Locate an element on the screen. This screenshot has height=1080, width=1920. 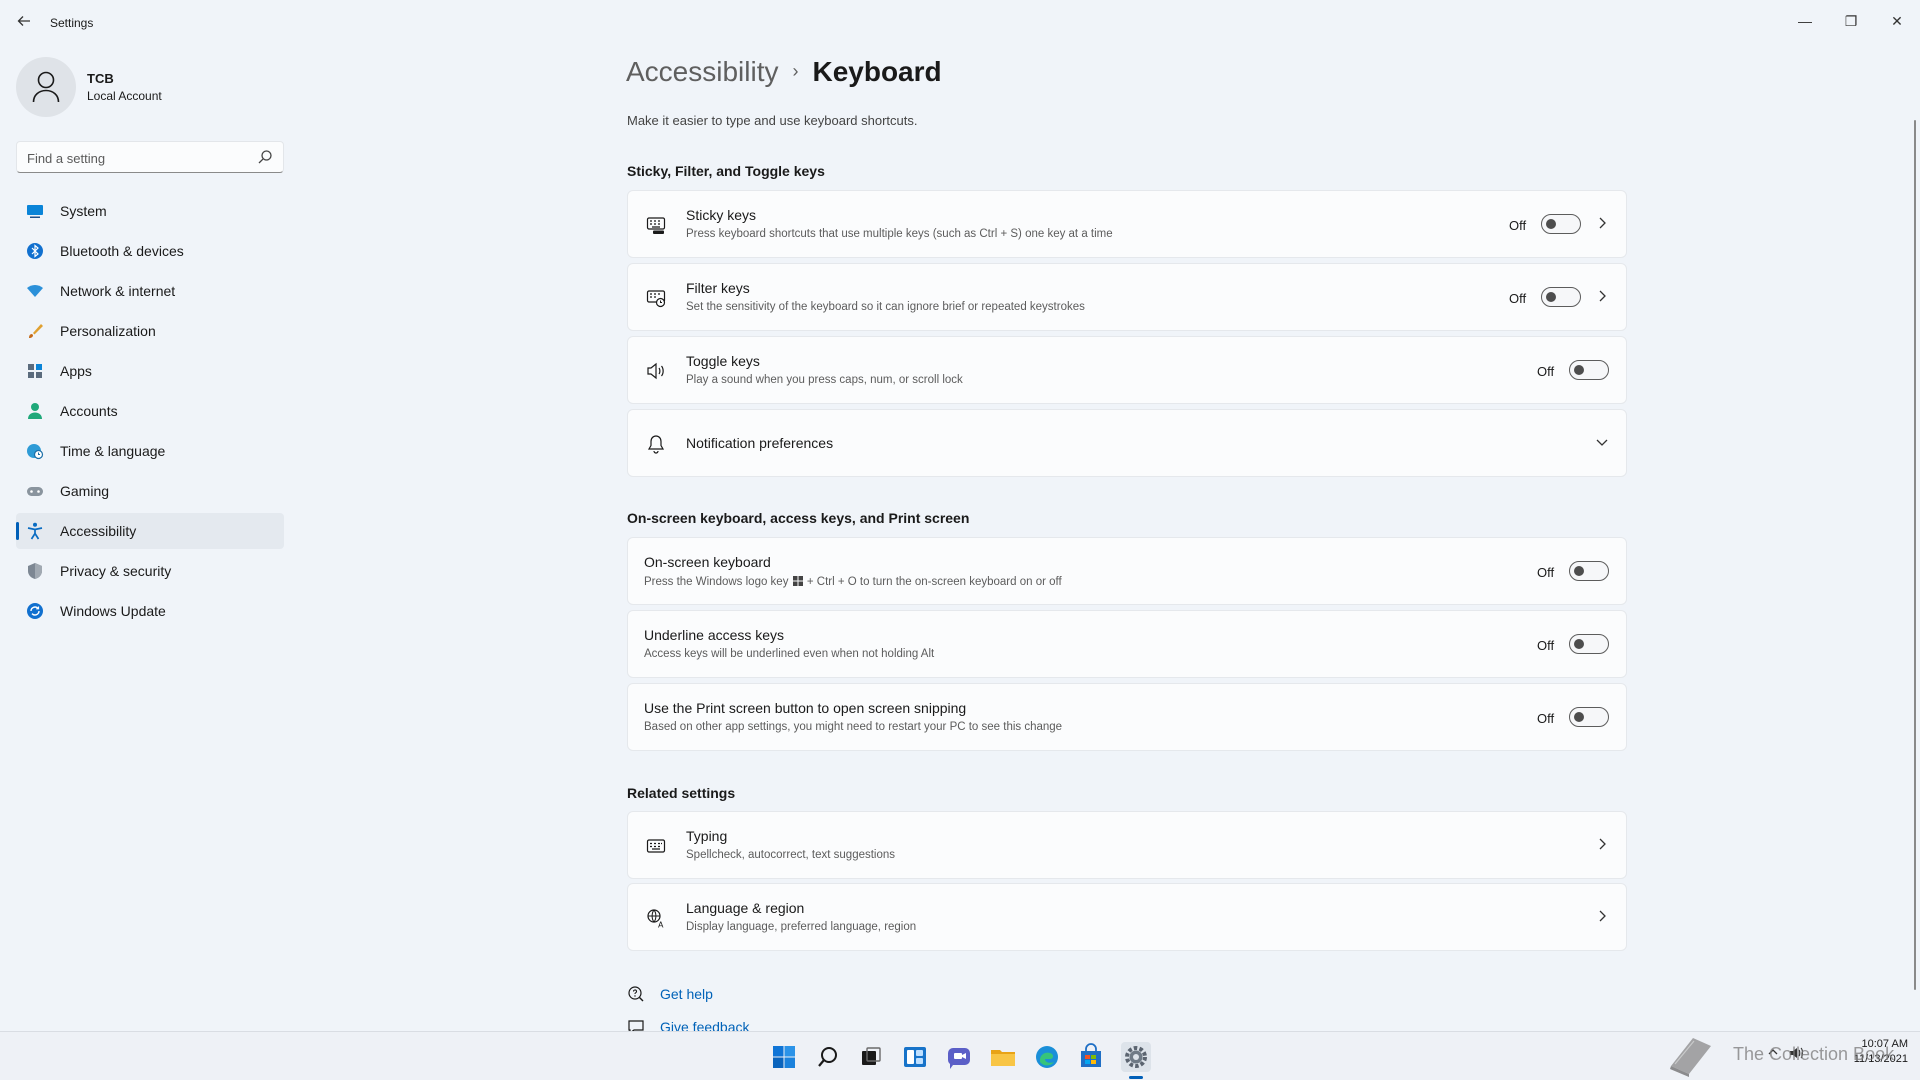
sidebar-item-network: Network & internet is located at coordinates (150, 291).